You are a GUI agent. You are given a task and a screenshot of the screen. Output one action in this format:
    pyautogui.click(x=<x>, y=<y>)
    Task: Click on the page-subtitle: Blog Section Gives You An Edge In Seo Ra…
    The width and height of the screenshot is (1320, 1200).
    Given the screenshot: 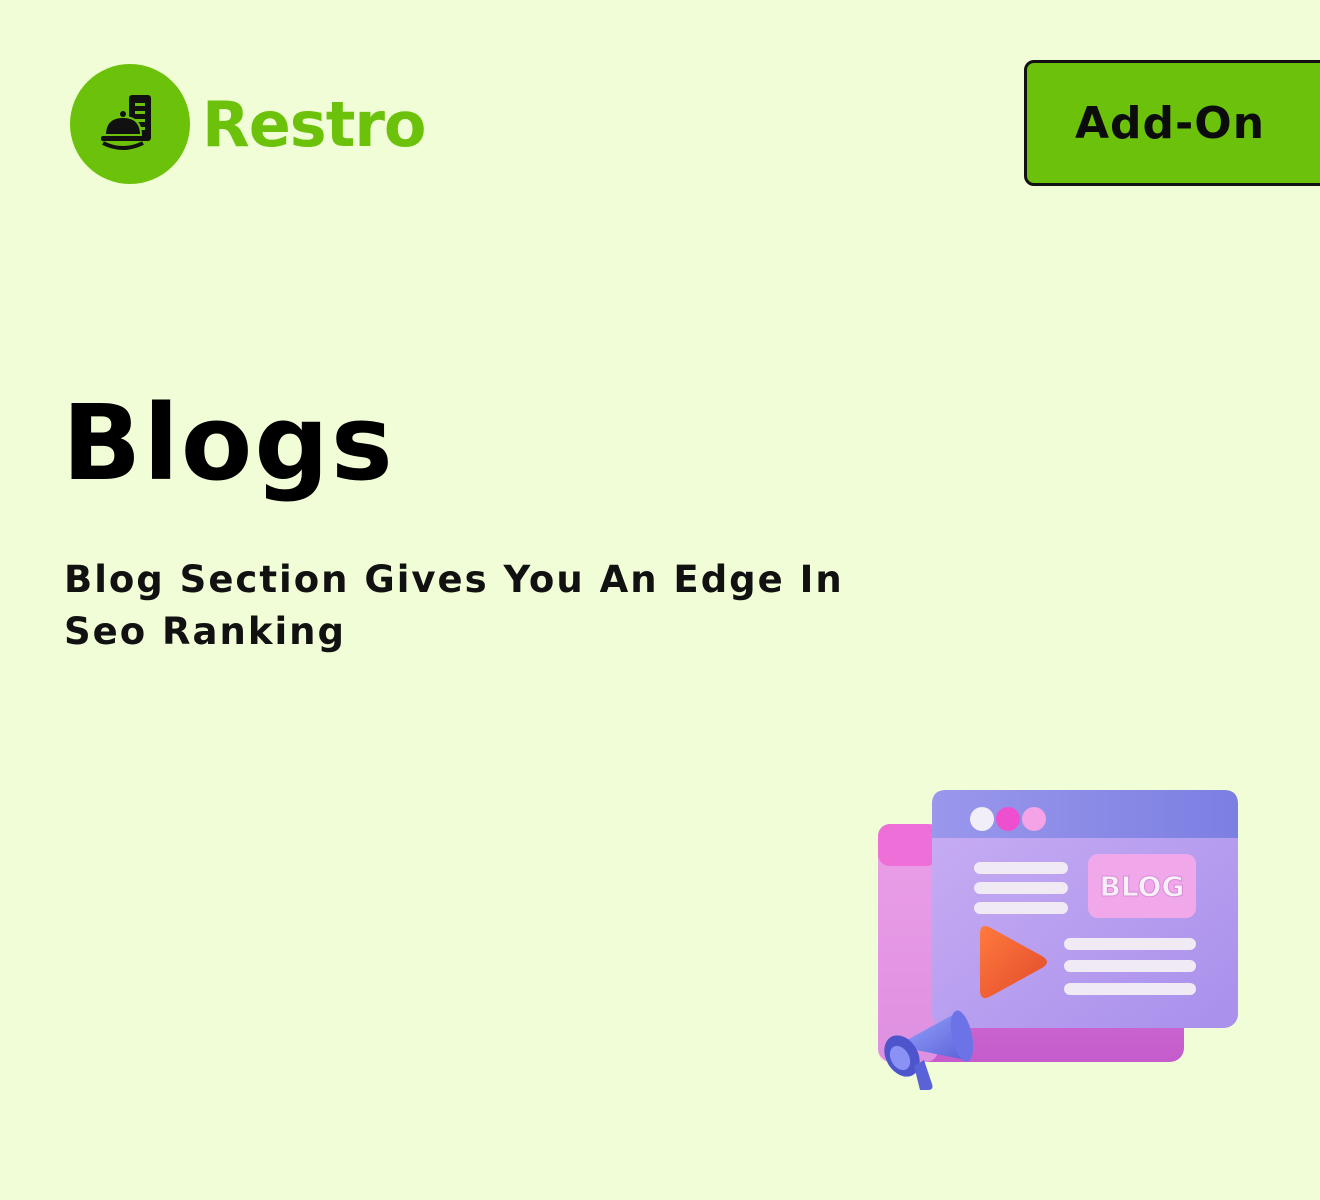 What is the action you would take?
    pyautogui.click(x=454, y=605)
    